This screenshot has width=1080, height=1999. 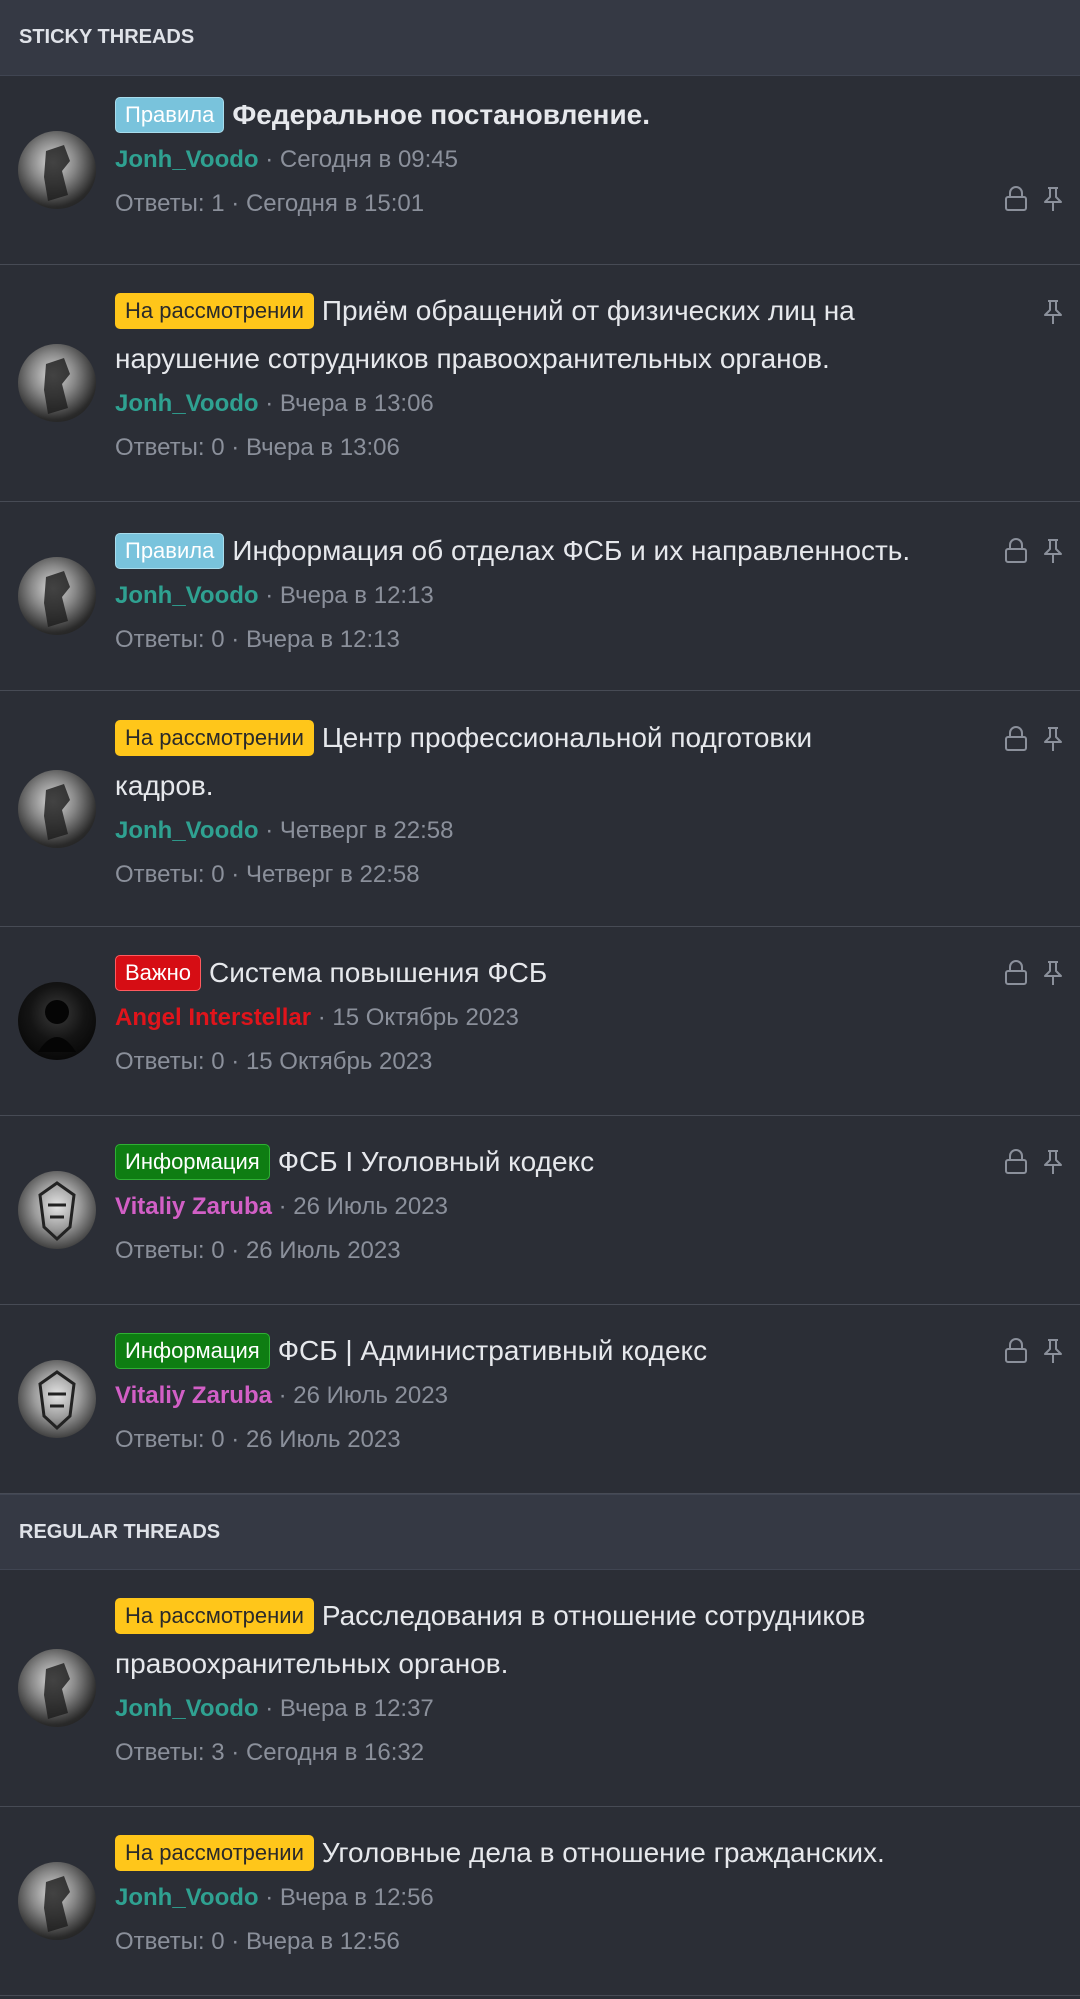 I want to click on thread-stats: Ответы: 0 · Вчера в 12:56, so click(x=257, y=1941).